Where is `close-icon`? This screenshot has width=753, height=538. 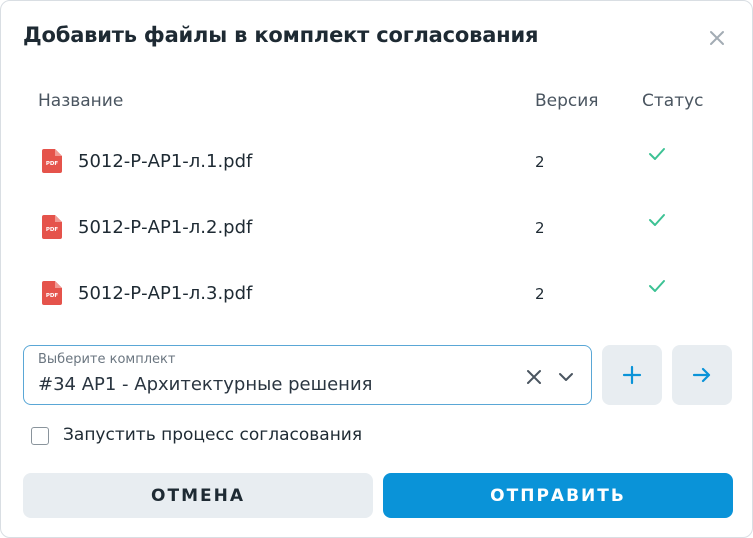
close-icon is located at coordinates (717, 38).